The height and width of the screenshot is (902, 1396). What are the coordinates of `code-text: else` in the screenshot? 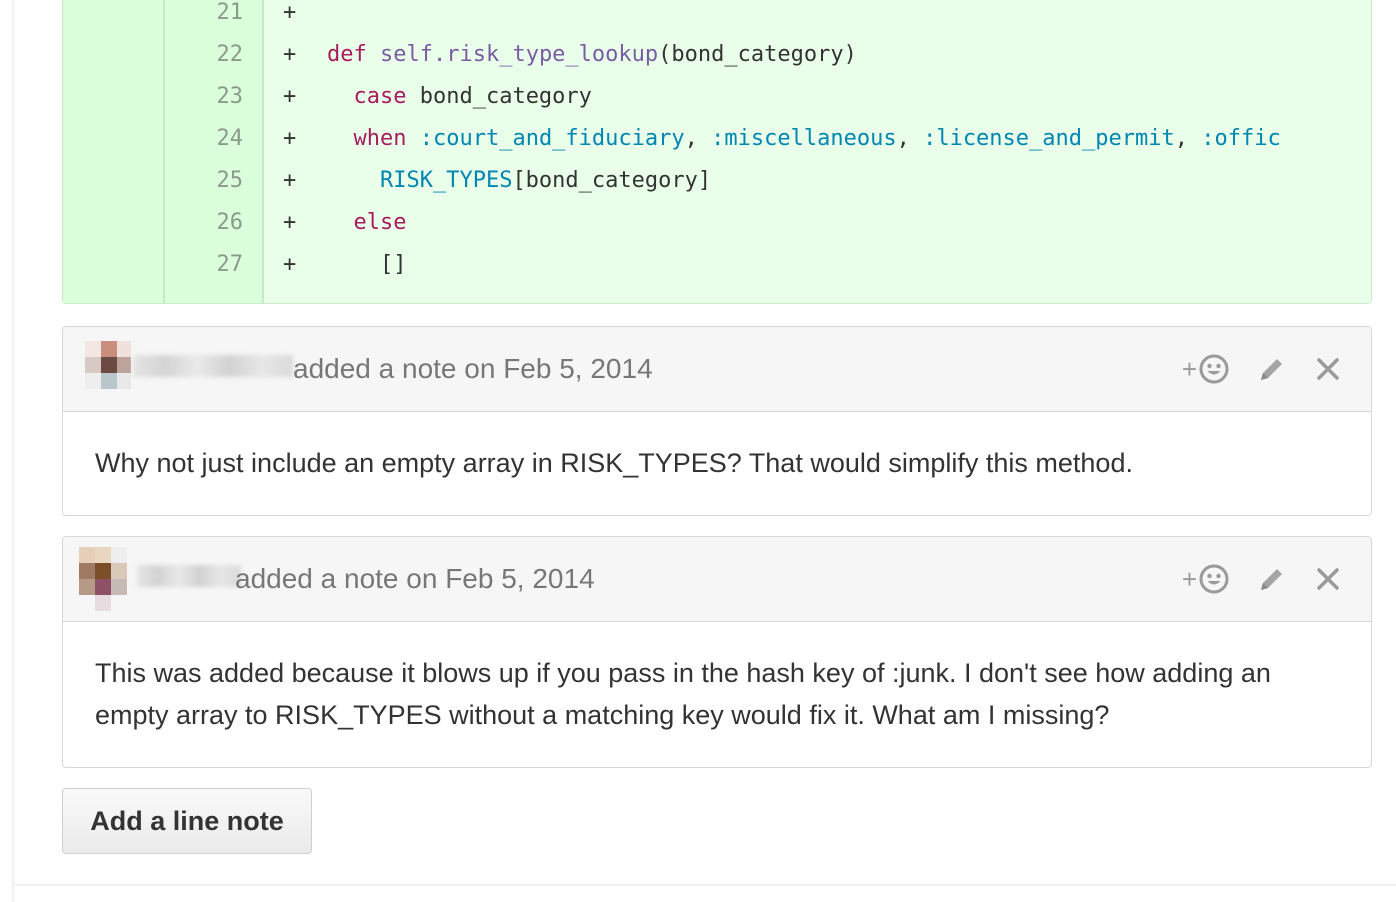 It's located at (367, 223).